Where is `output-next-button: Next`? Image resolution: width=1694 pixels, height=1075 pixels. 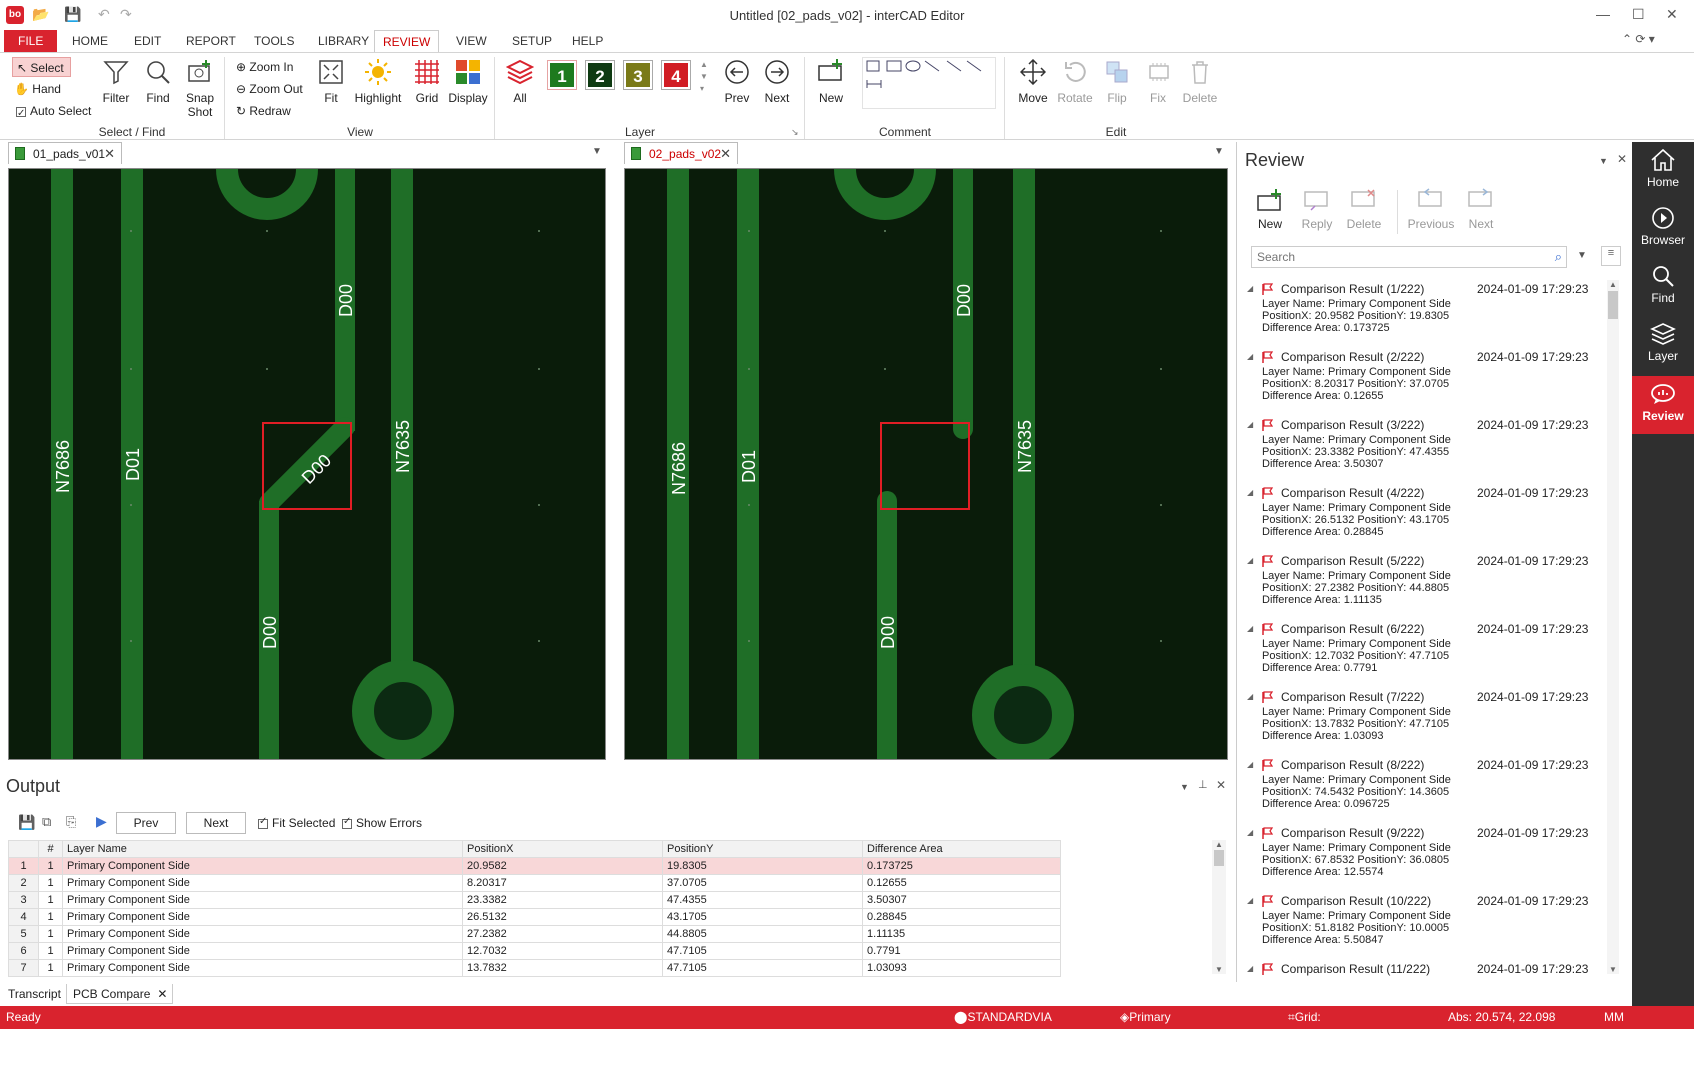
output-next-button: Next is located at coordinates (216, 823).